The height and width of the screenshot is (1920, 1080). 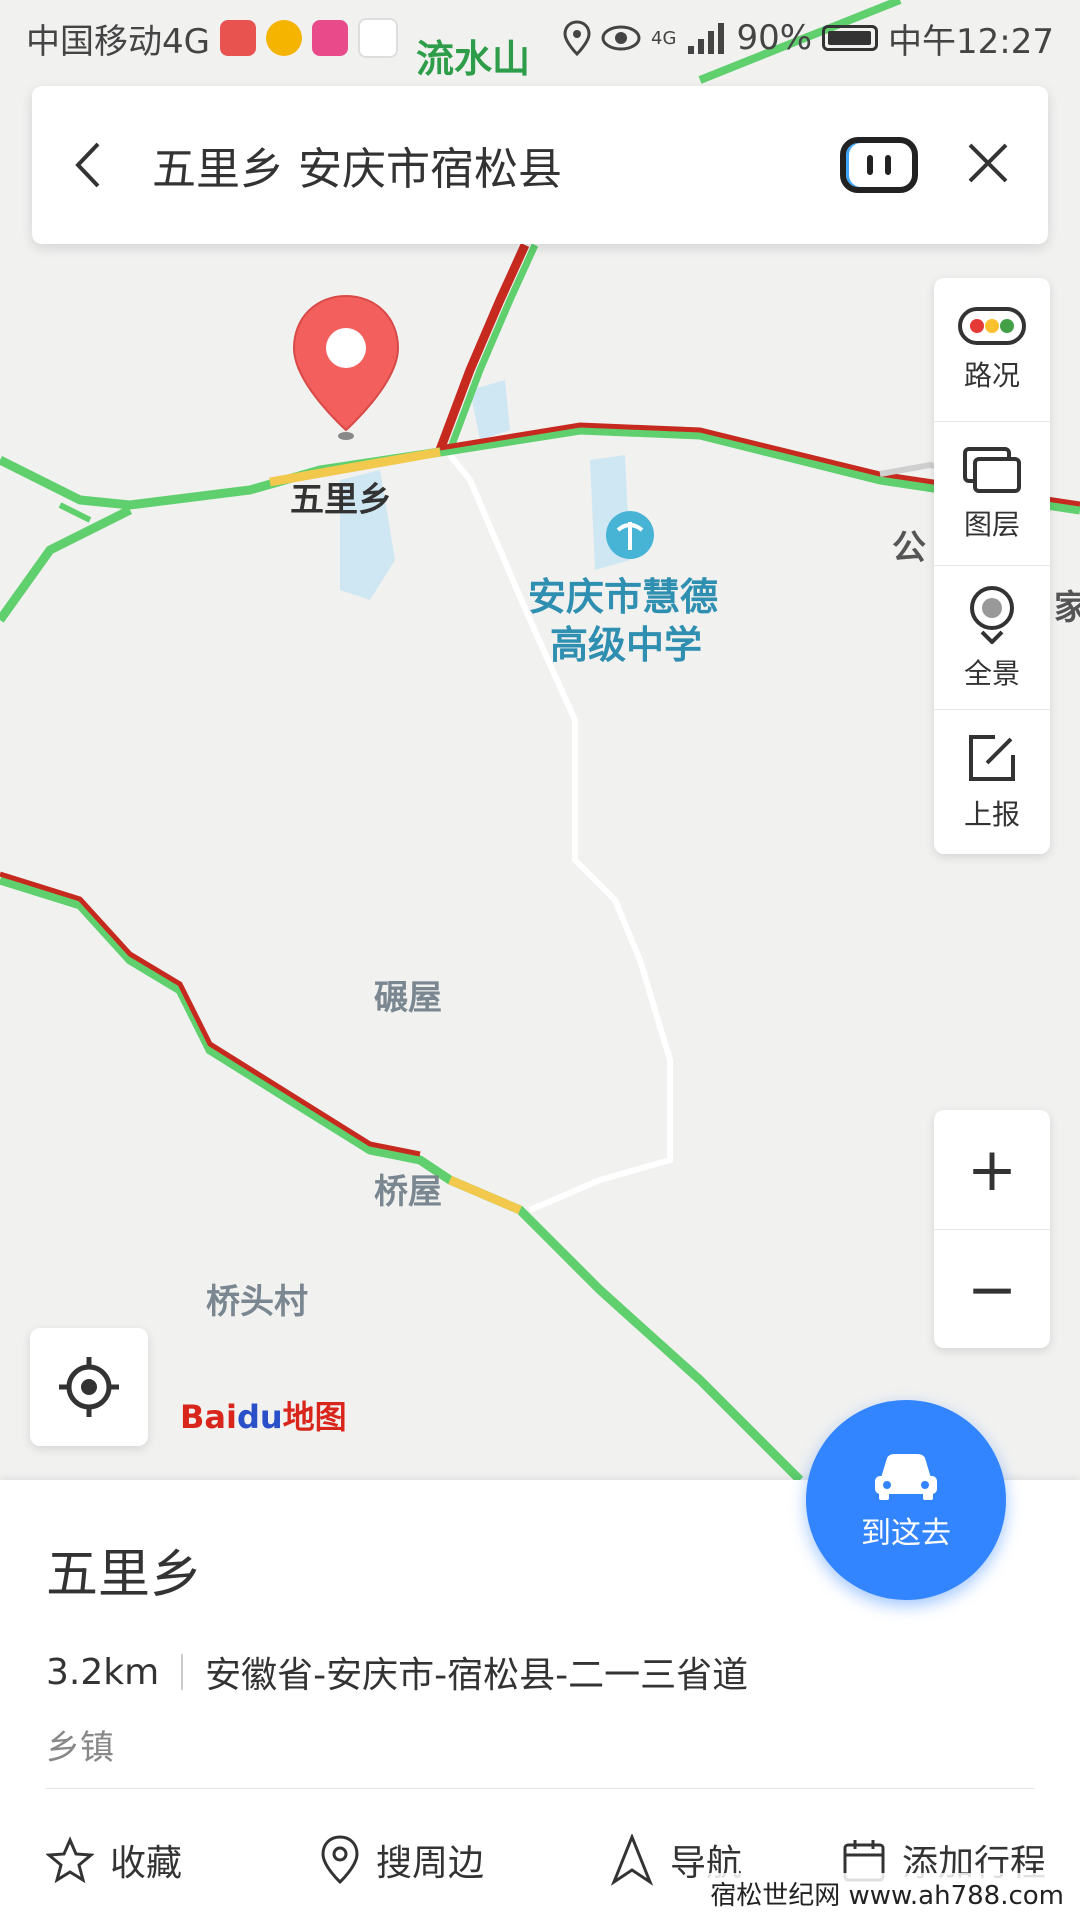 I want to click on zoom-control: + −, so click(x=992, y=1229).